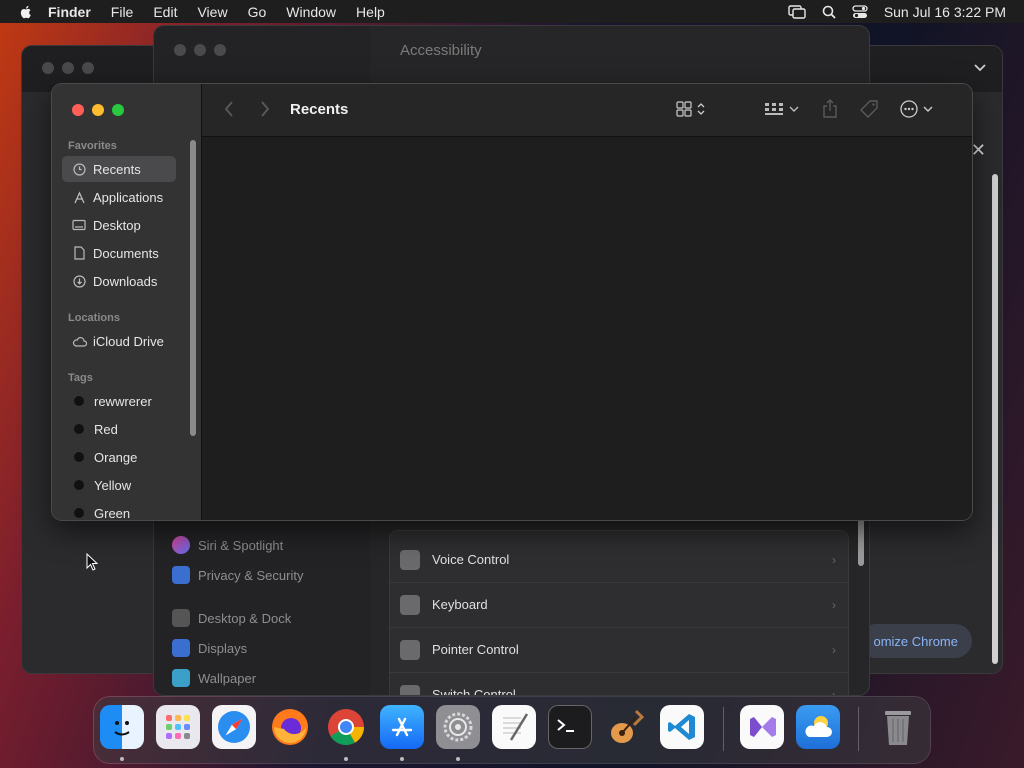 The image size is (1024, 768). What do you see at coordinates (980, 68) in the screenshot?
I see `chrome-tab-search-chevron-icon` at bounding box center [980, 68].